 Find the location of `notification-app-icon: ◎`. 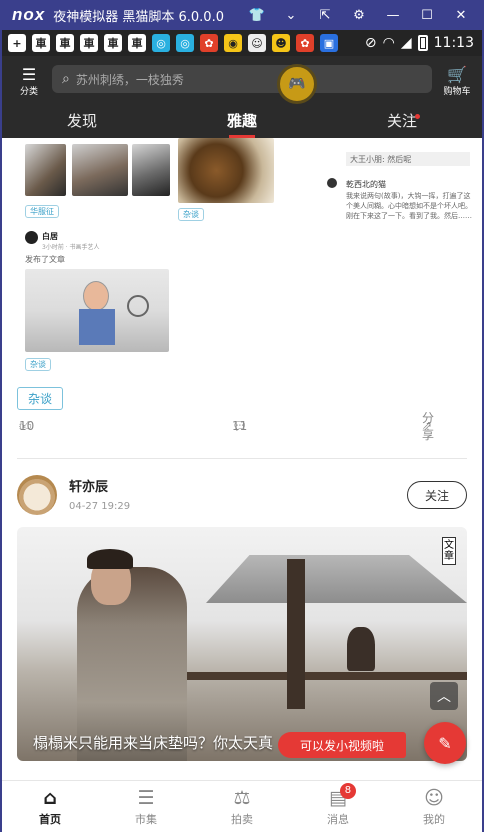

notification-app-icon: ◎ is located at coordinates (161, 43).